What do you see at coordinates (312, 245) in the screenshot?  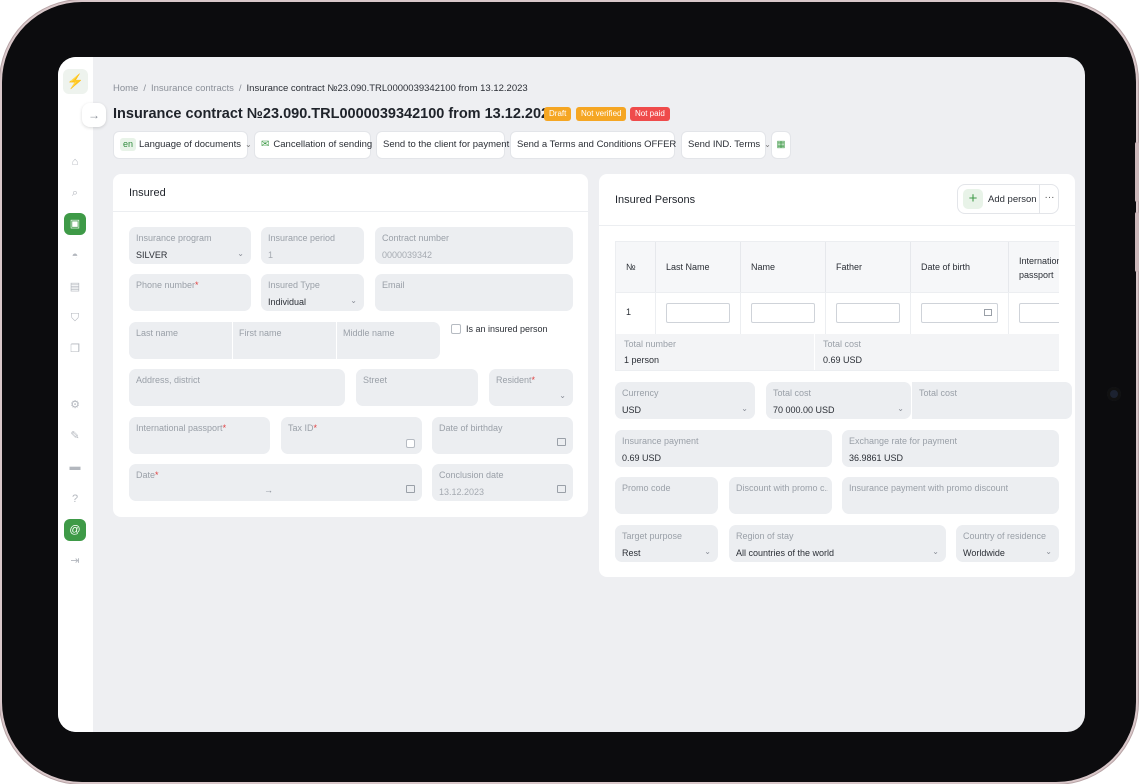 I see `insurance-period-field: Insurance period 1` at bounding box center [312, 245].